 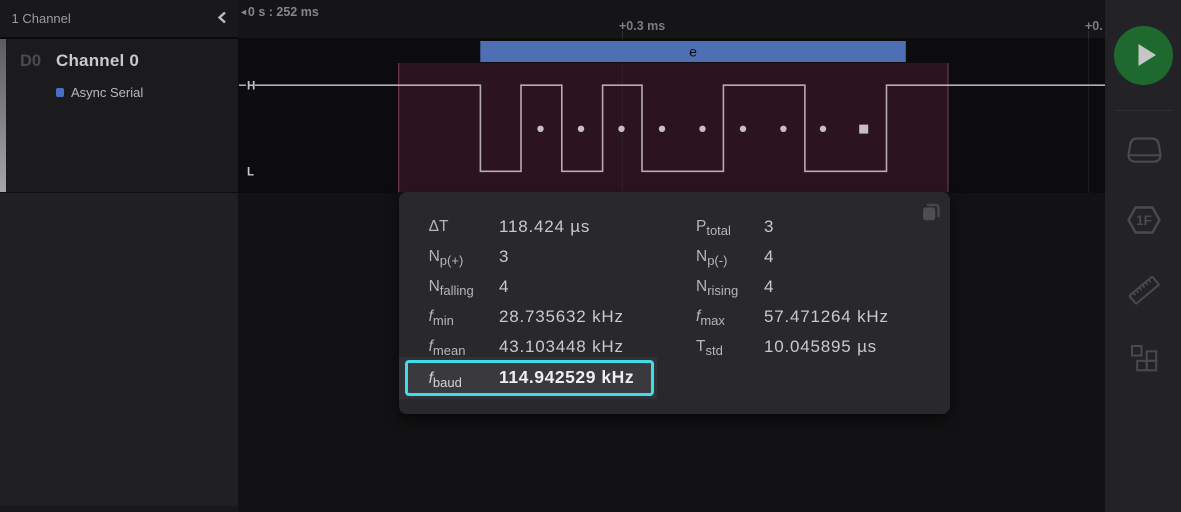 I want to click on svg-text: e, so click(x=693, y=52).